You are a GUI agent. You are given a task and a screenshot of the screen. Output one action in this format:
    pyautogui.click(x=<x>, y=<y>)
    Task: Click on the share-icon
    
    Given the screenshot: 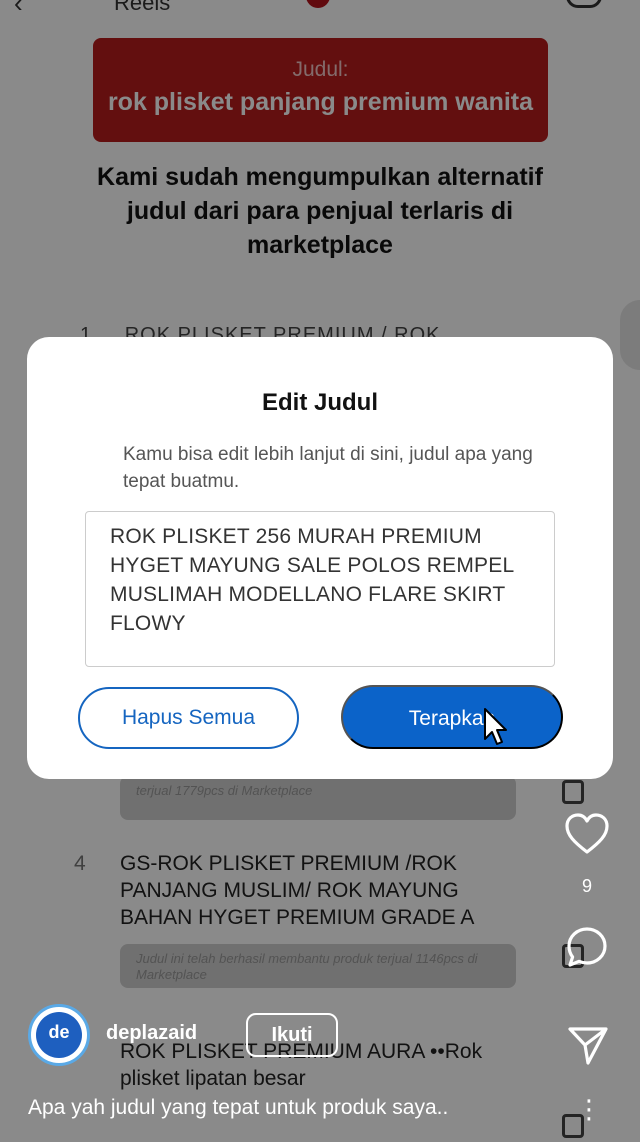 What is the action you would take?
    pyautogui.click(x=588, y=1045)
    